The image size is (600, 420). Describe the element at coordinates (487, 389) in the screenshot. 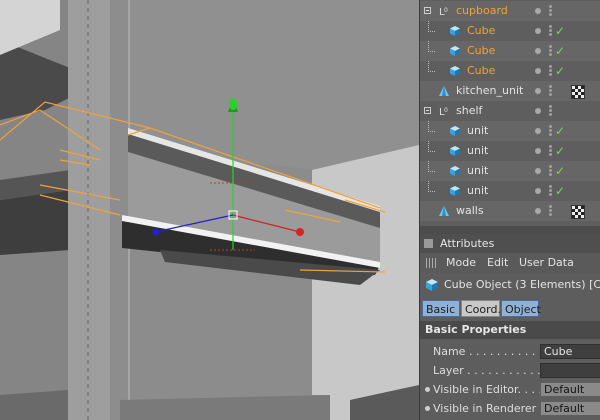

I see `prop-visible-editor-label: Visible in Editor. . . .` at that location.